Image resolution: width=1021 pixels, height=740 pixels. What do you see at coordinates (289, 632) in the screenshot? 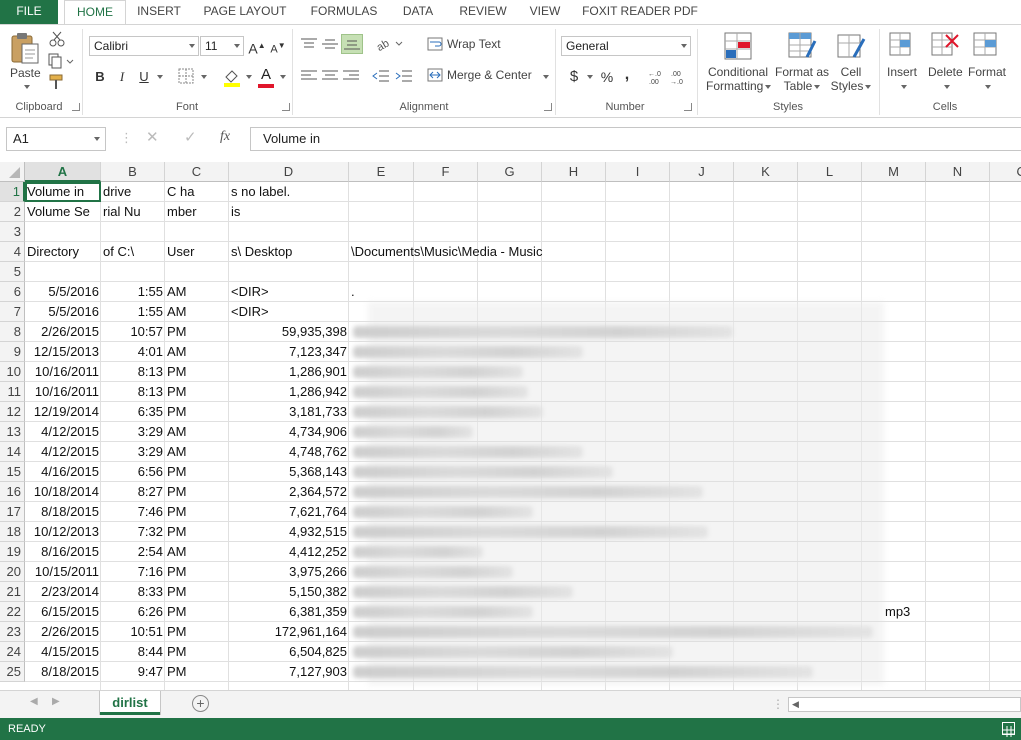
I see `cell-d-23: 172,961,164` at bounding box center [289, 632].